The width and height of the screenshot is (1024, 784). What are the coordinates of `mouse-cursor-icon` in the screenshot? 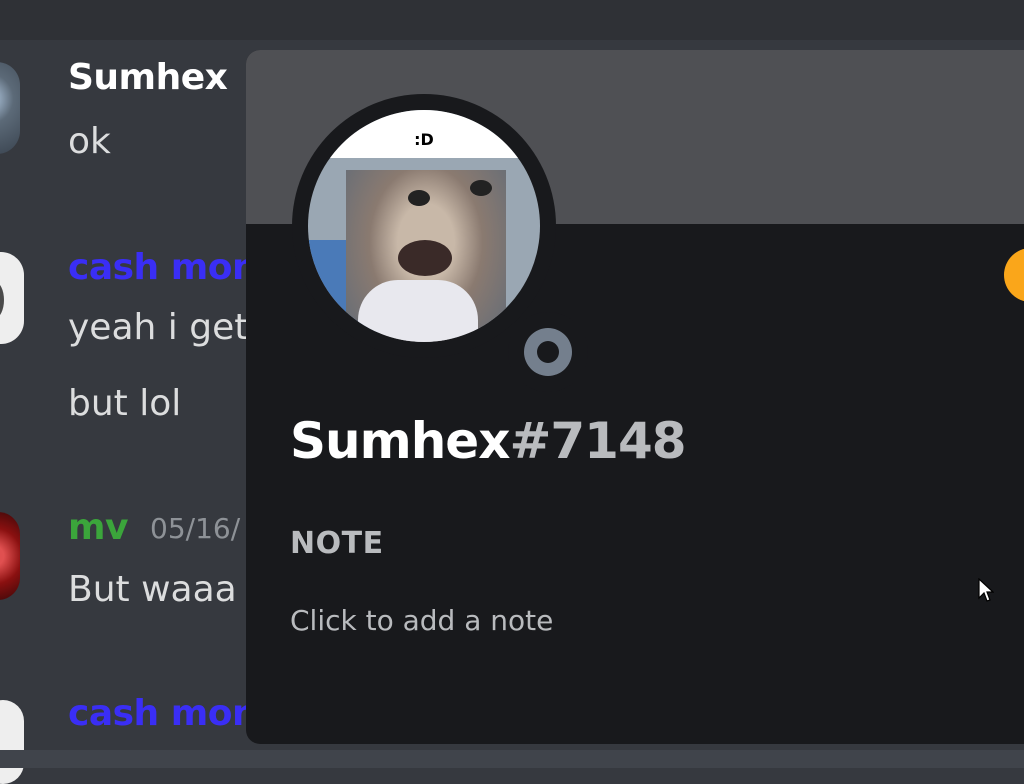 It's located at (986, 590).